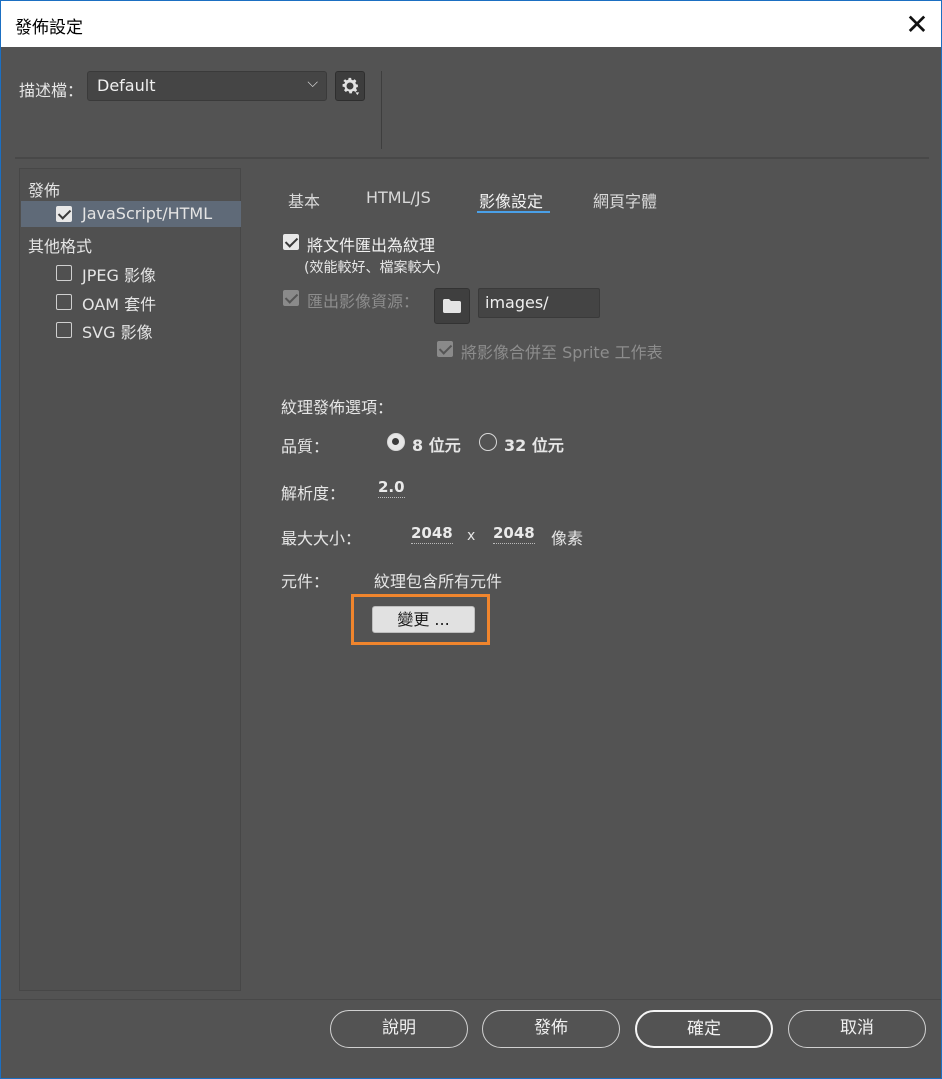  I want to click on svg-checkbox, so click(64, 330).